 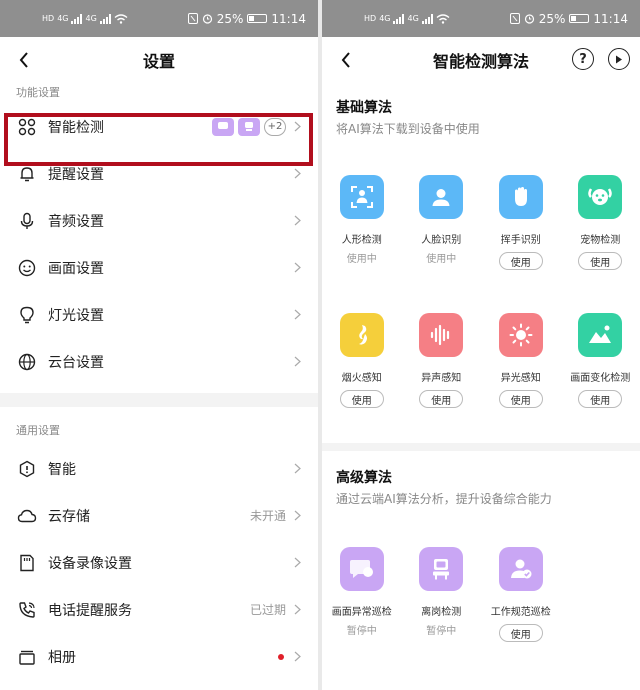 What do you see at coordinates (159, 314) in the screenshot?
I see `settings-item-light: 灯光设置` at bounding box center [159, 314].